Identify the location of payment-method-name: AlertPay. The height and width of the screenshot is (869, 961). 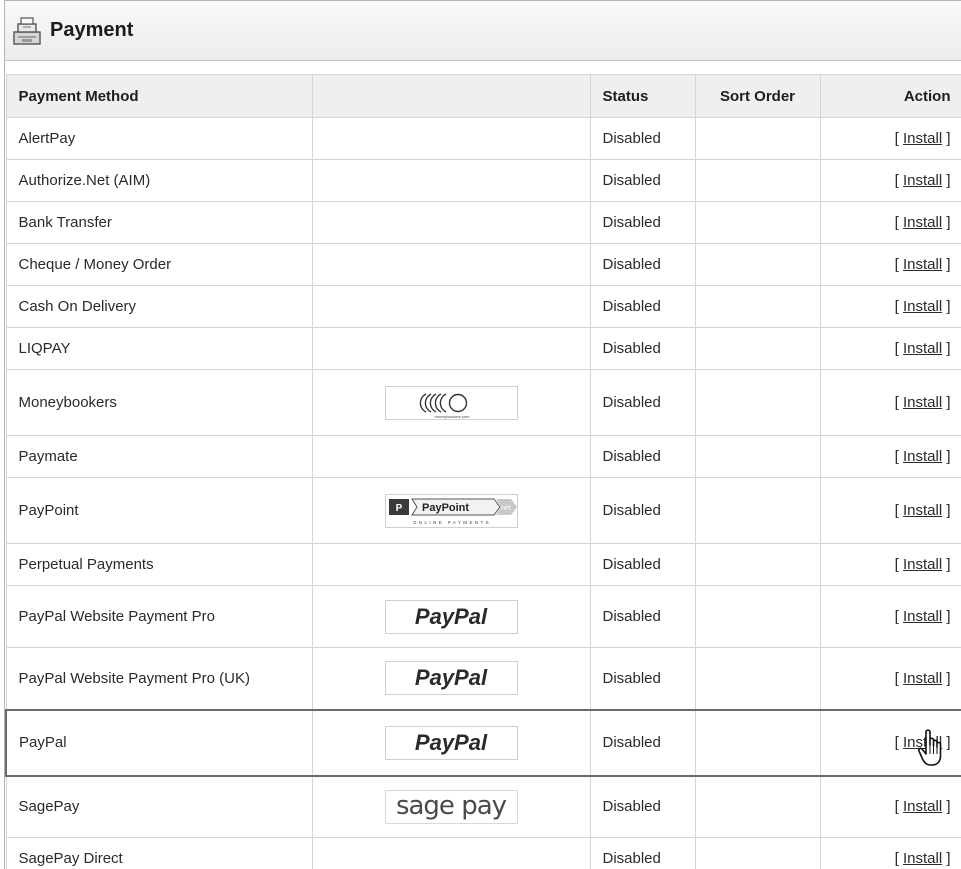
(159, 138).